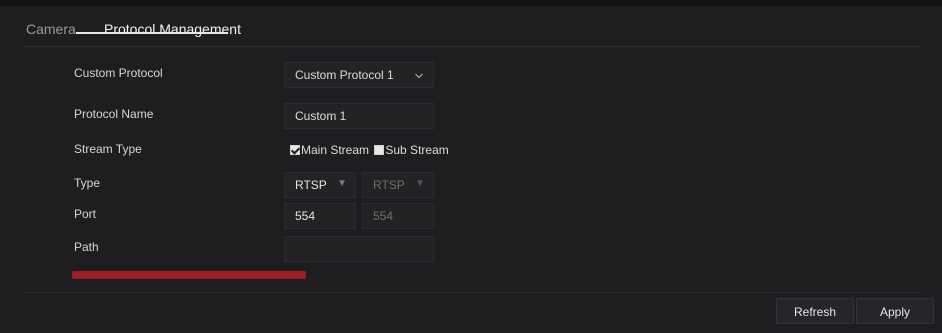 This screenshot has width=942, height=333. I want to click on path-example-text, so click(189, 275).